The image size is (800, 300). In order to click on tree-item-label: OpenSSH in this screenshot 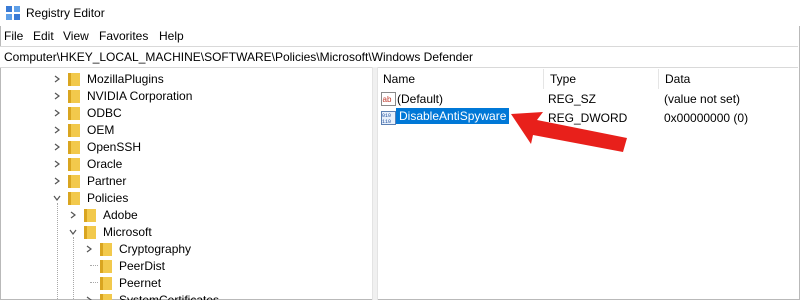, I will do `click(114, 146)`.